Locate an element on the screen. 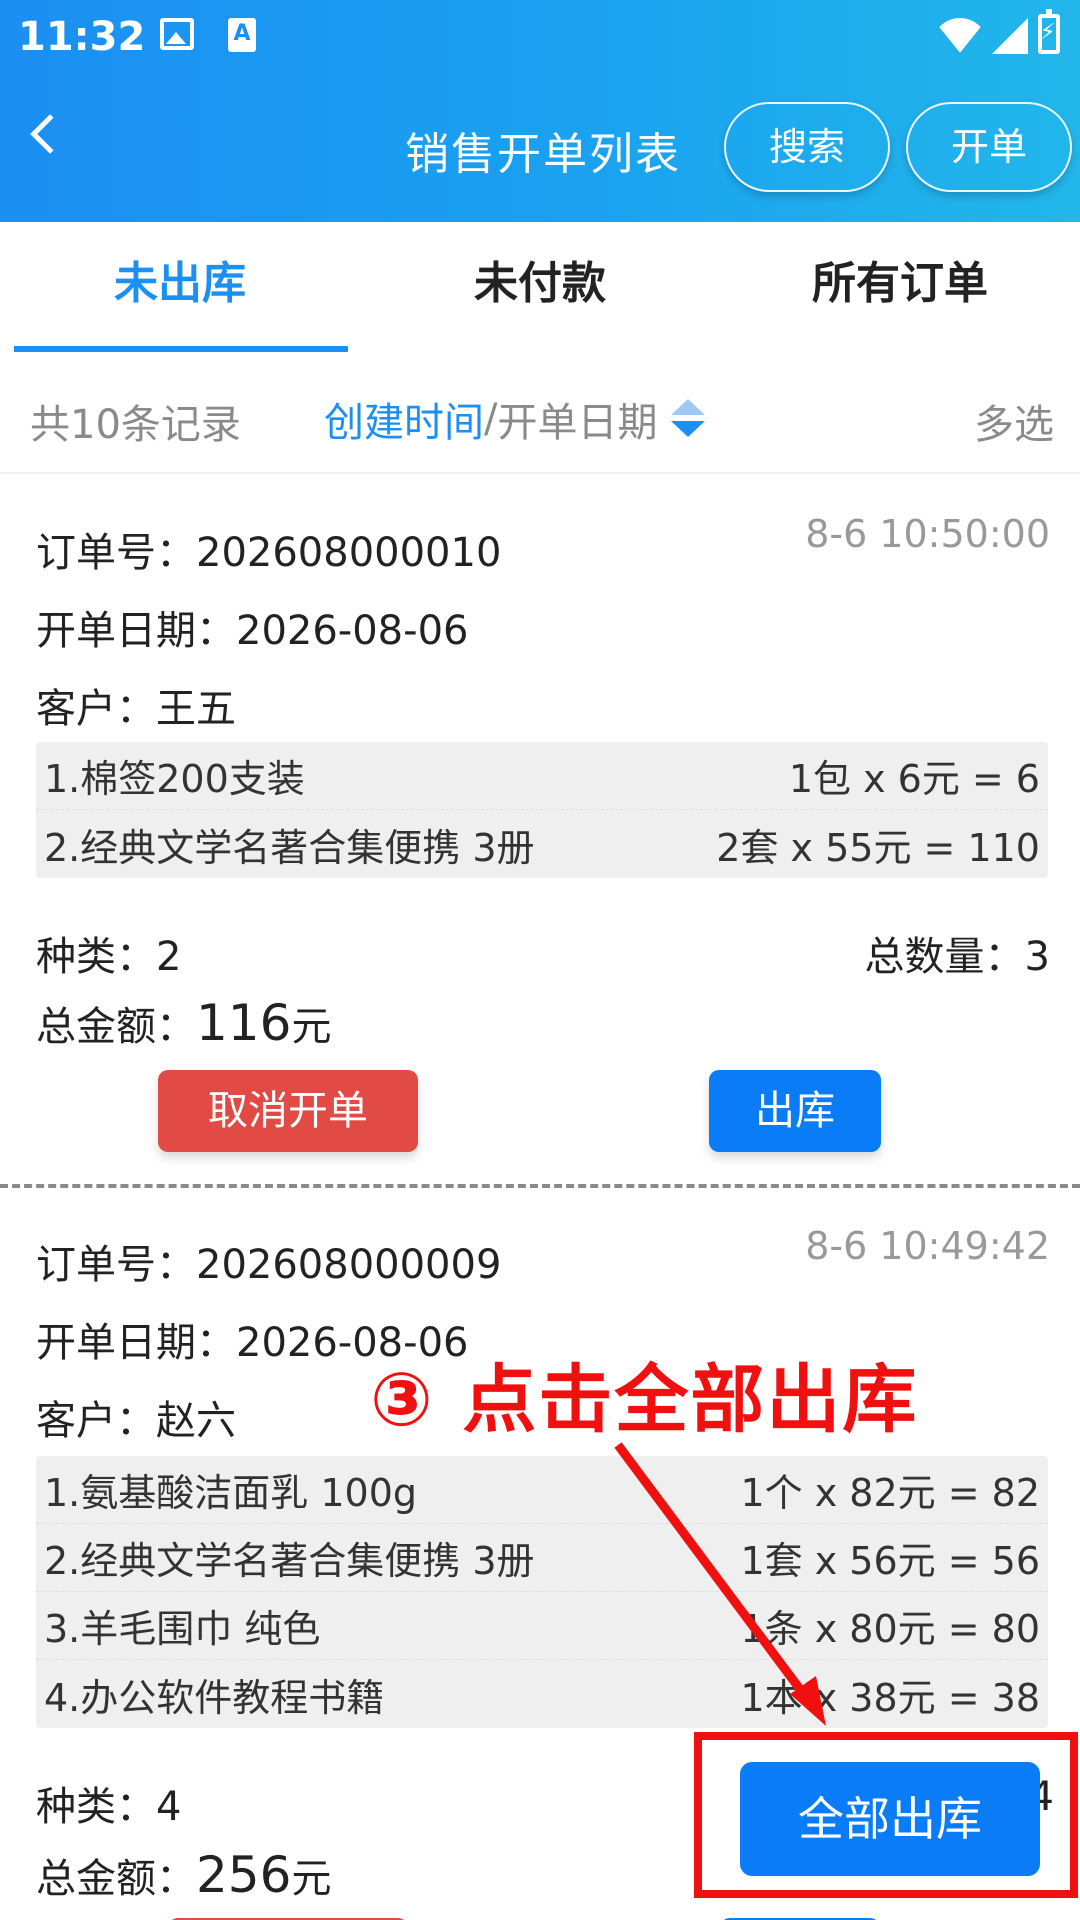  annotation-arrow-icon is located at coordinates (720, 1584).